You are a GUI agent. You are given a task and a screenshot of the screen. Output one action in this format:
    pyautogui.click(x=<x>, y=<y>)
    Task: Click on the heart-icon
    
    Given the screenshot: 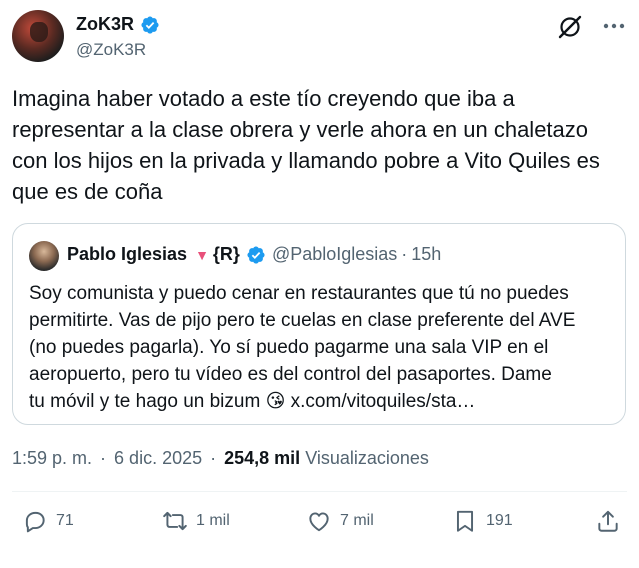 What is the action you would take?
    pyautogui.click(x=319, y=522)
    